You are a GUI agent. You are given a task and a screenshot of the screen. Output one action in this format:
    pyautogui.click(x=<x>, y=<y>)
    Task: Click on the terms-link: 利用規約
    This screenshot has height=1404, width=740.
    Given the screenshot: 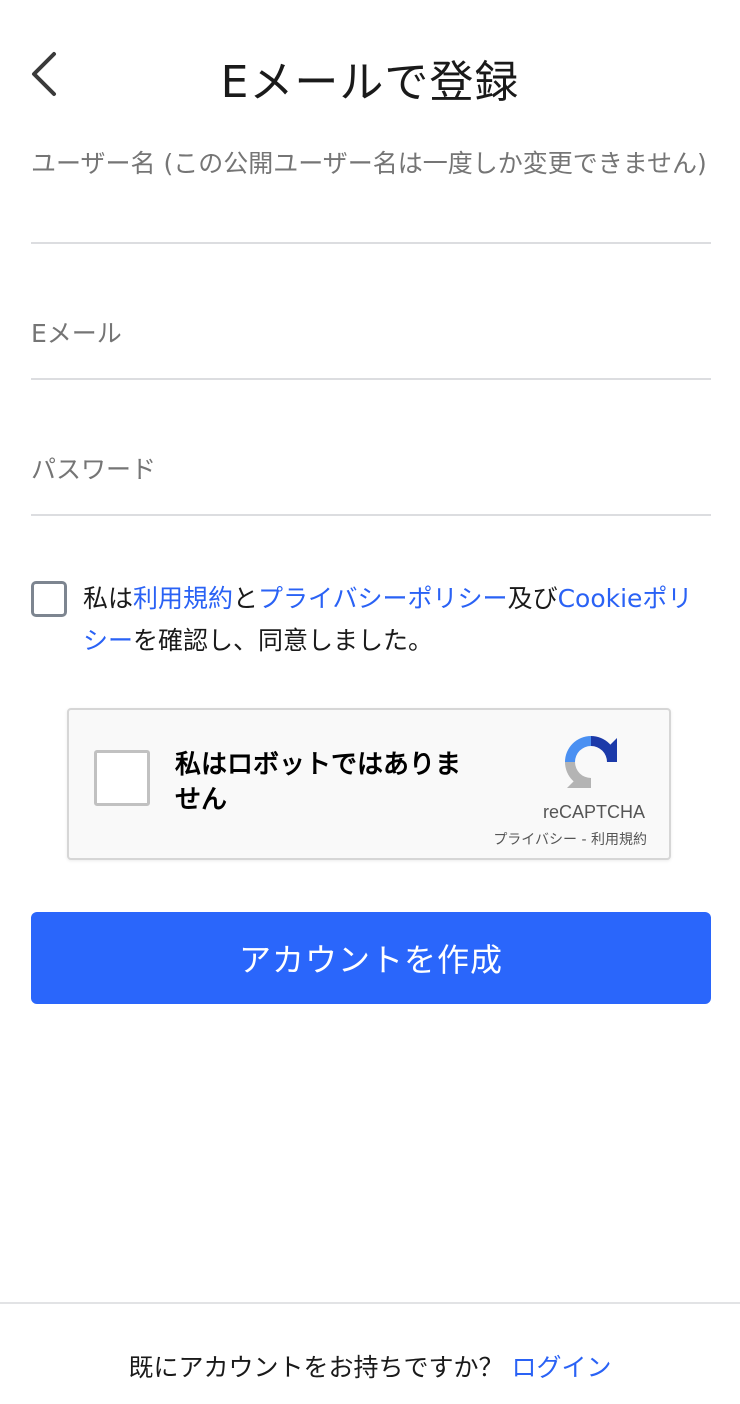 What is the action you would take?
    pyautogui.click(x=183, y=598)
    